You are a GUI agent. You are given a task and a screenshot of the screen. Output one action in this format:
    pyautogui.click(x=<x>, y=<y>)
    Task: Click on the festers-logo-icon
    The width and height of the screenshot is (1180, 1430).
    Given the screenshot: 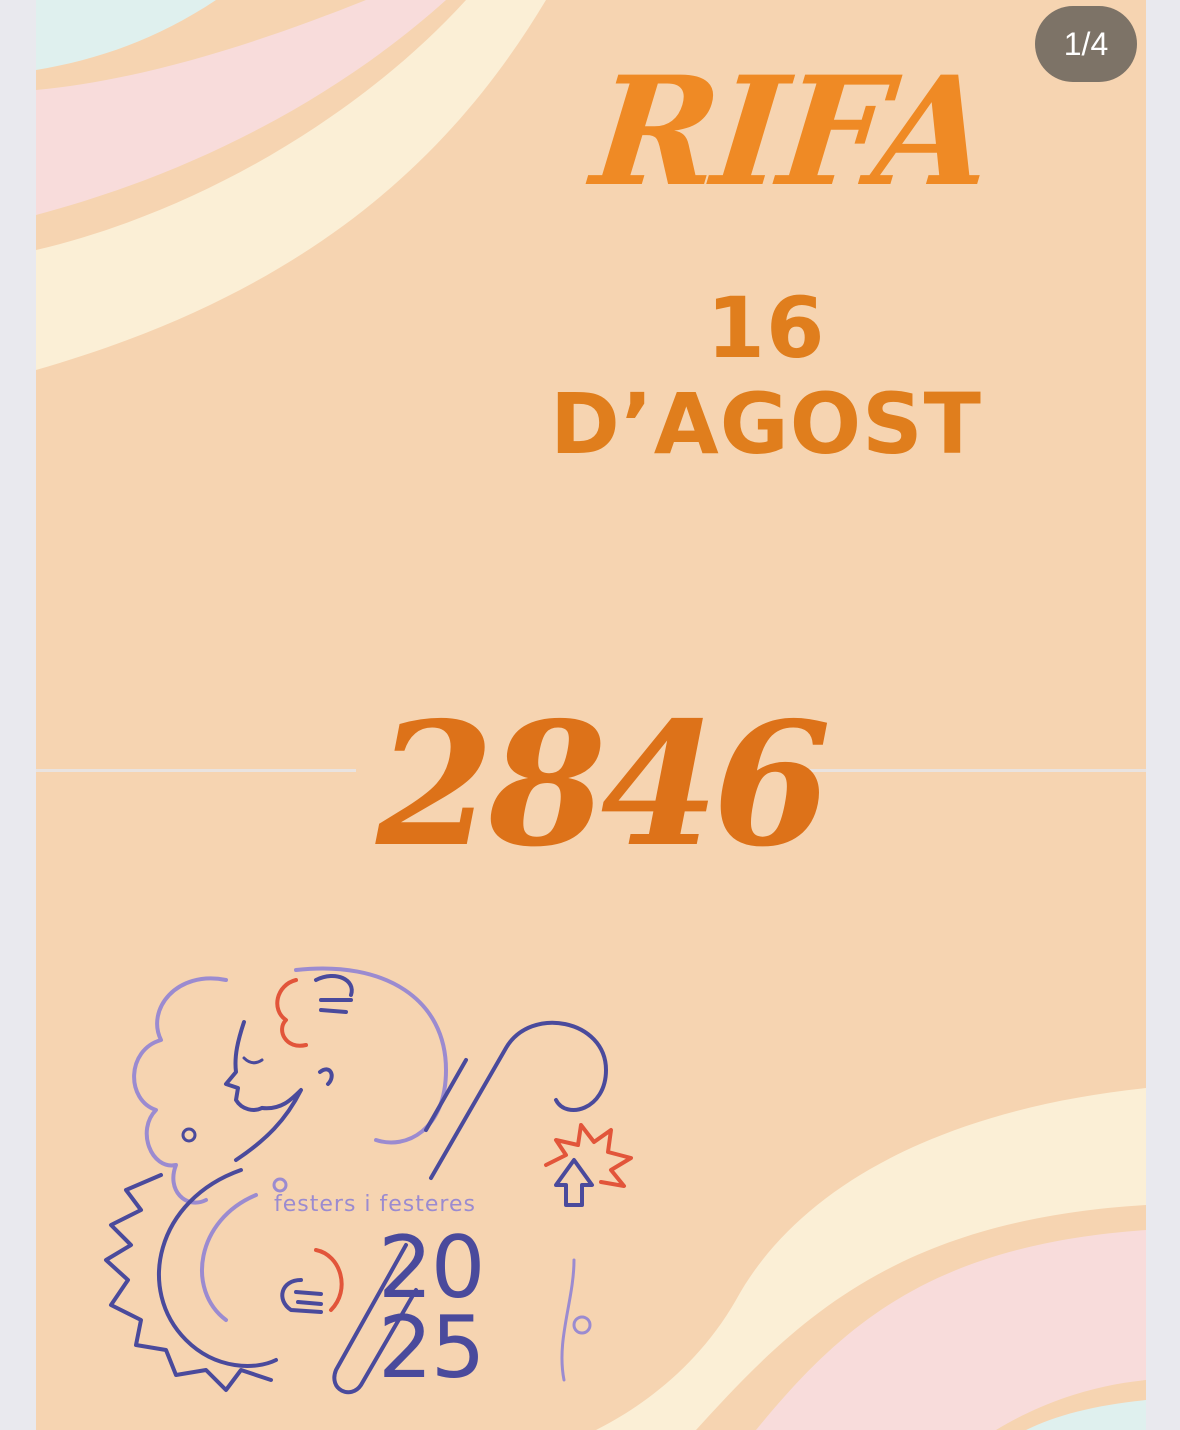 What is the action you would take?
    pyautogui.click(x=368, y=1180)
    